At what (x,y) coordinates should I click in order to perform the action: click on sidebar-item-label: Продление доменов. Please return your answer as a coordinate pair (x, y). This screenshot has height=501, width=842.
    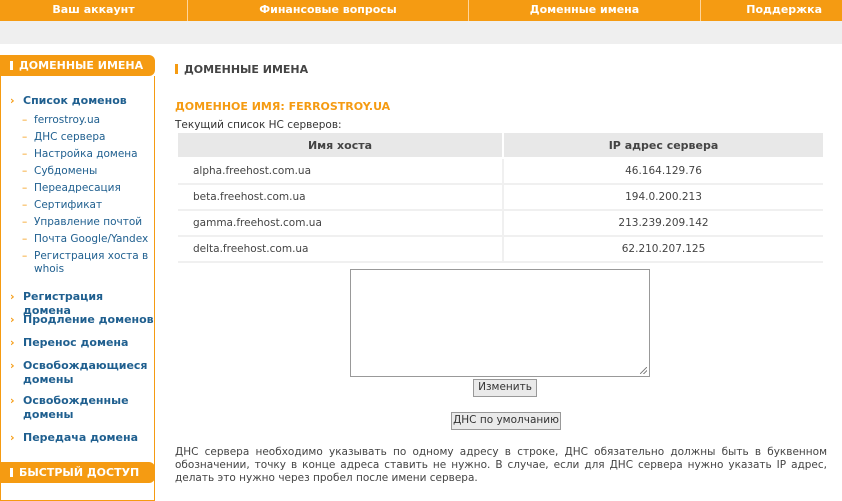
    Looking at the image, I should click on (88, 319).